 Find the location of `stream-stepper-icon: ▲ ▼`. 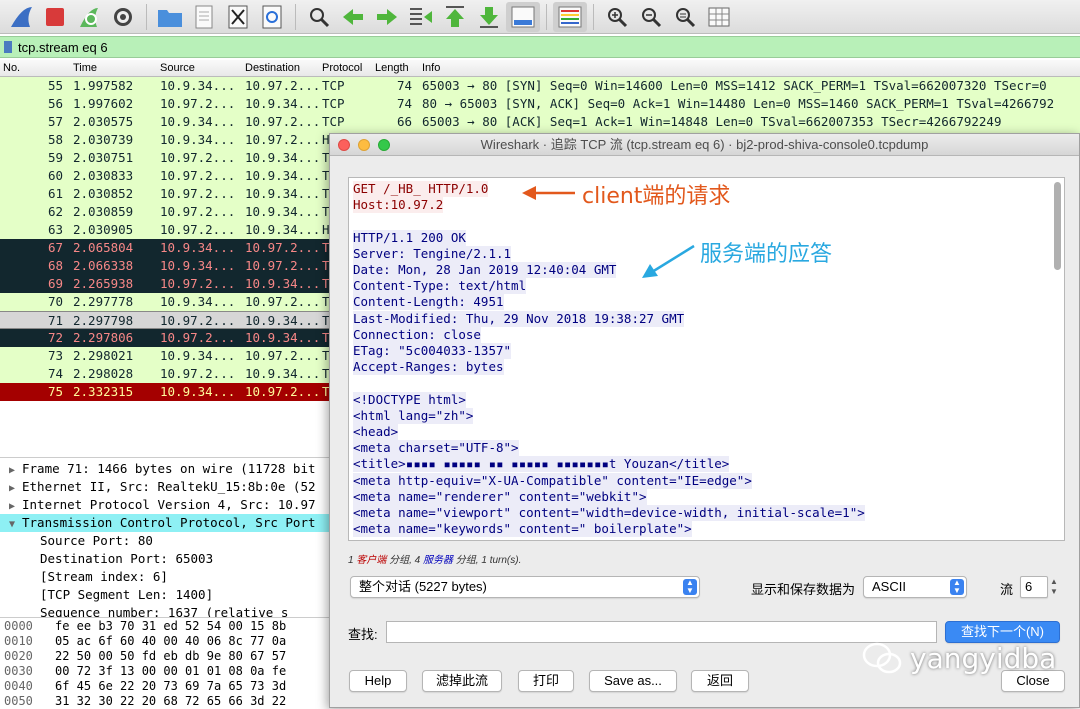

stream-stepper-icon: ▲ ▼ is located at coordinates (1054, 587).